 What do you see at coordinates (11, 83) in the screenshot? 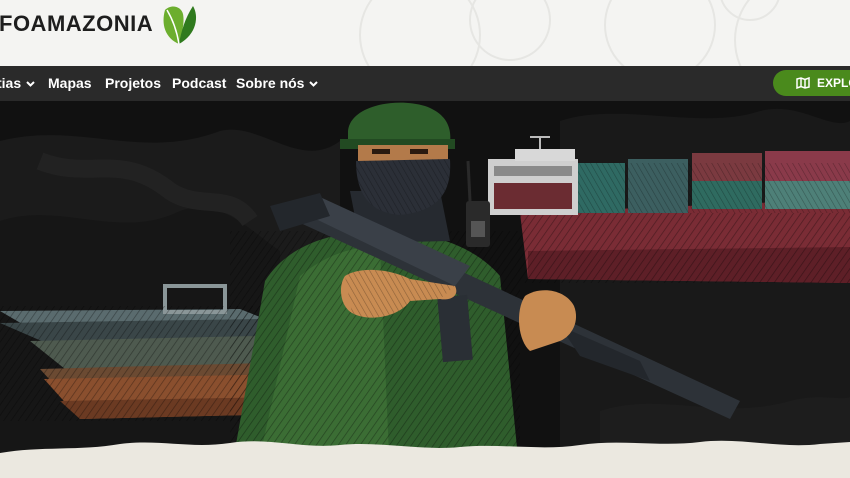
I see `nav-item-label: tias` at bounding box center [11, 83].